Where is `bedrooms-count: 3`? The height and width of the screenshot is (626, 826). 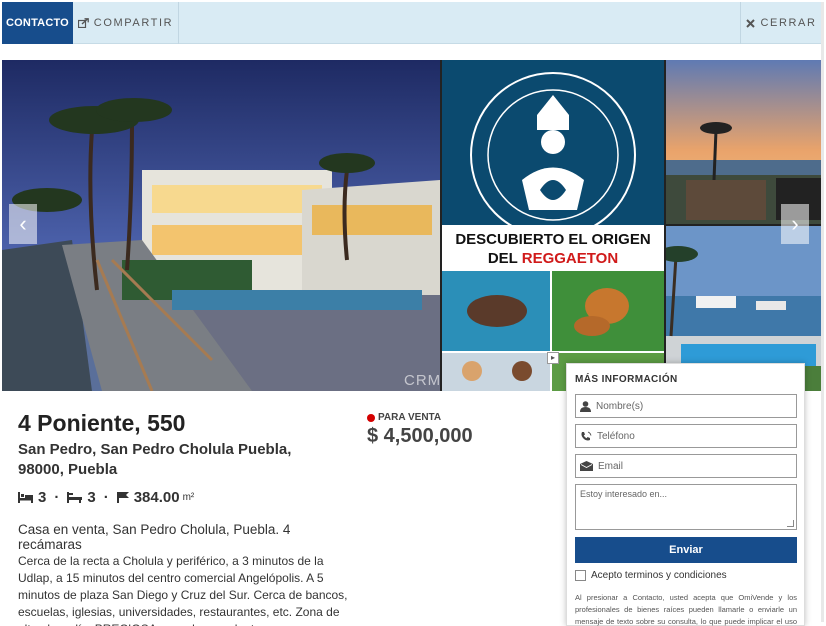
bedrooms-count: 3 is located at coordinates (42, 497).